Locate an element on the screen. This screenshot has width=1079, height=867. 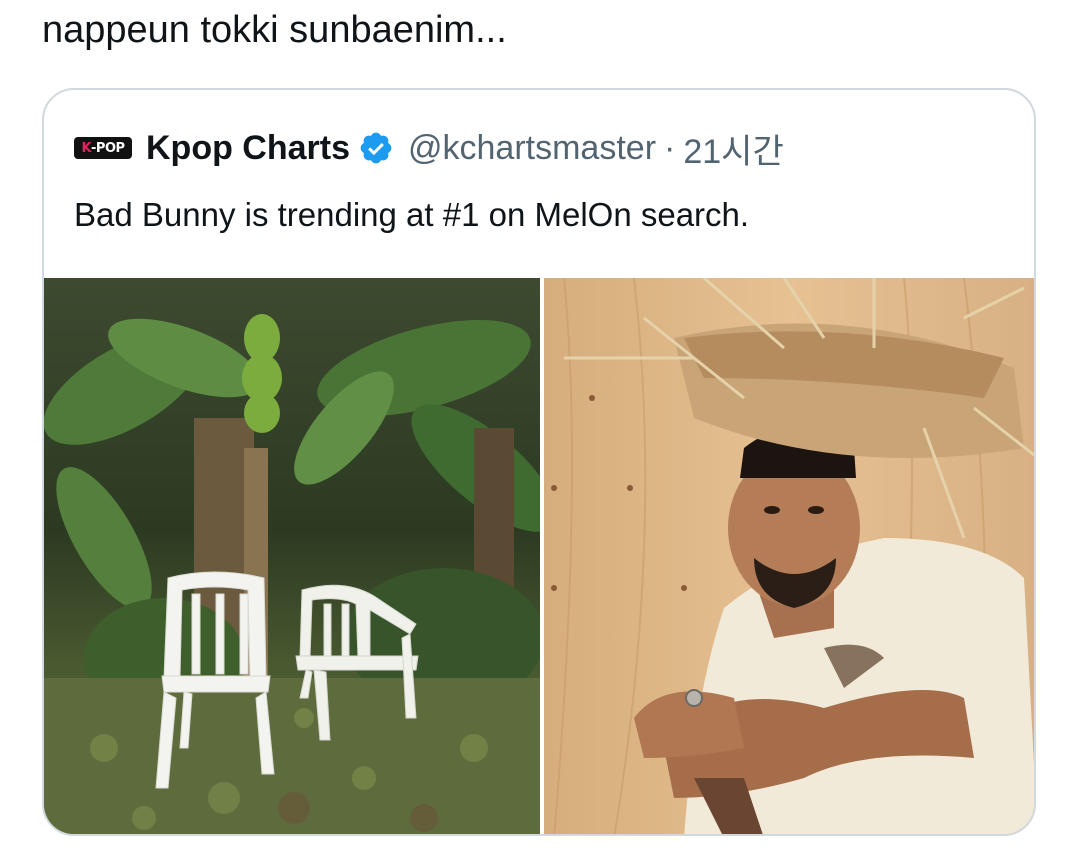
avatar: K -POP is located at coordinates (103, 148).